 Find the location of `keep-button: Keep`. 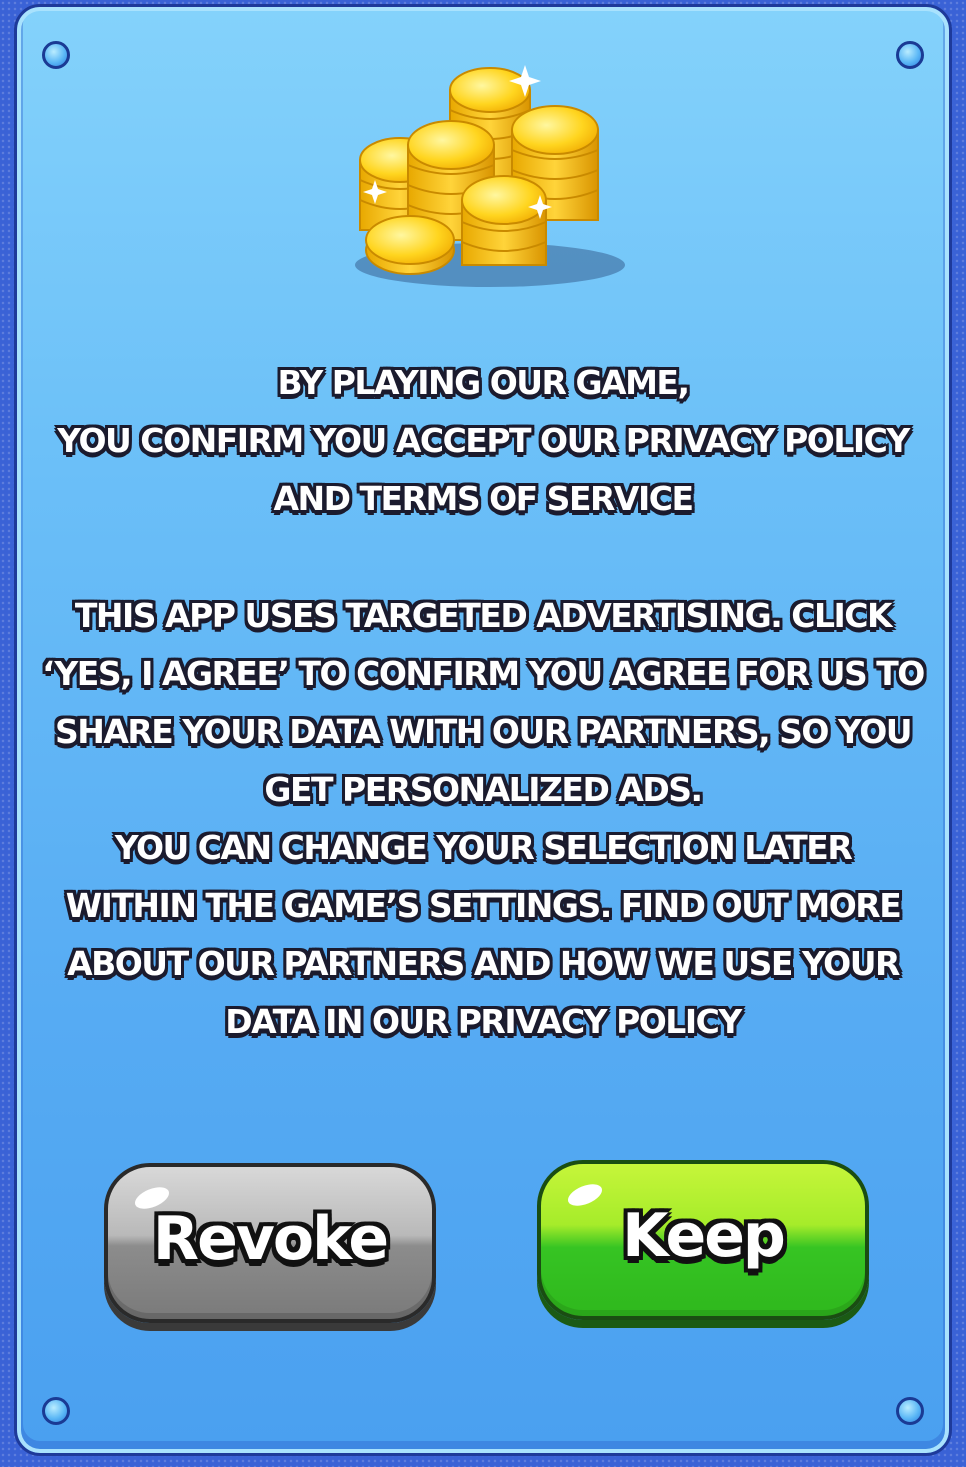

keep-button: Keep is located at coordinates (703, 1240).